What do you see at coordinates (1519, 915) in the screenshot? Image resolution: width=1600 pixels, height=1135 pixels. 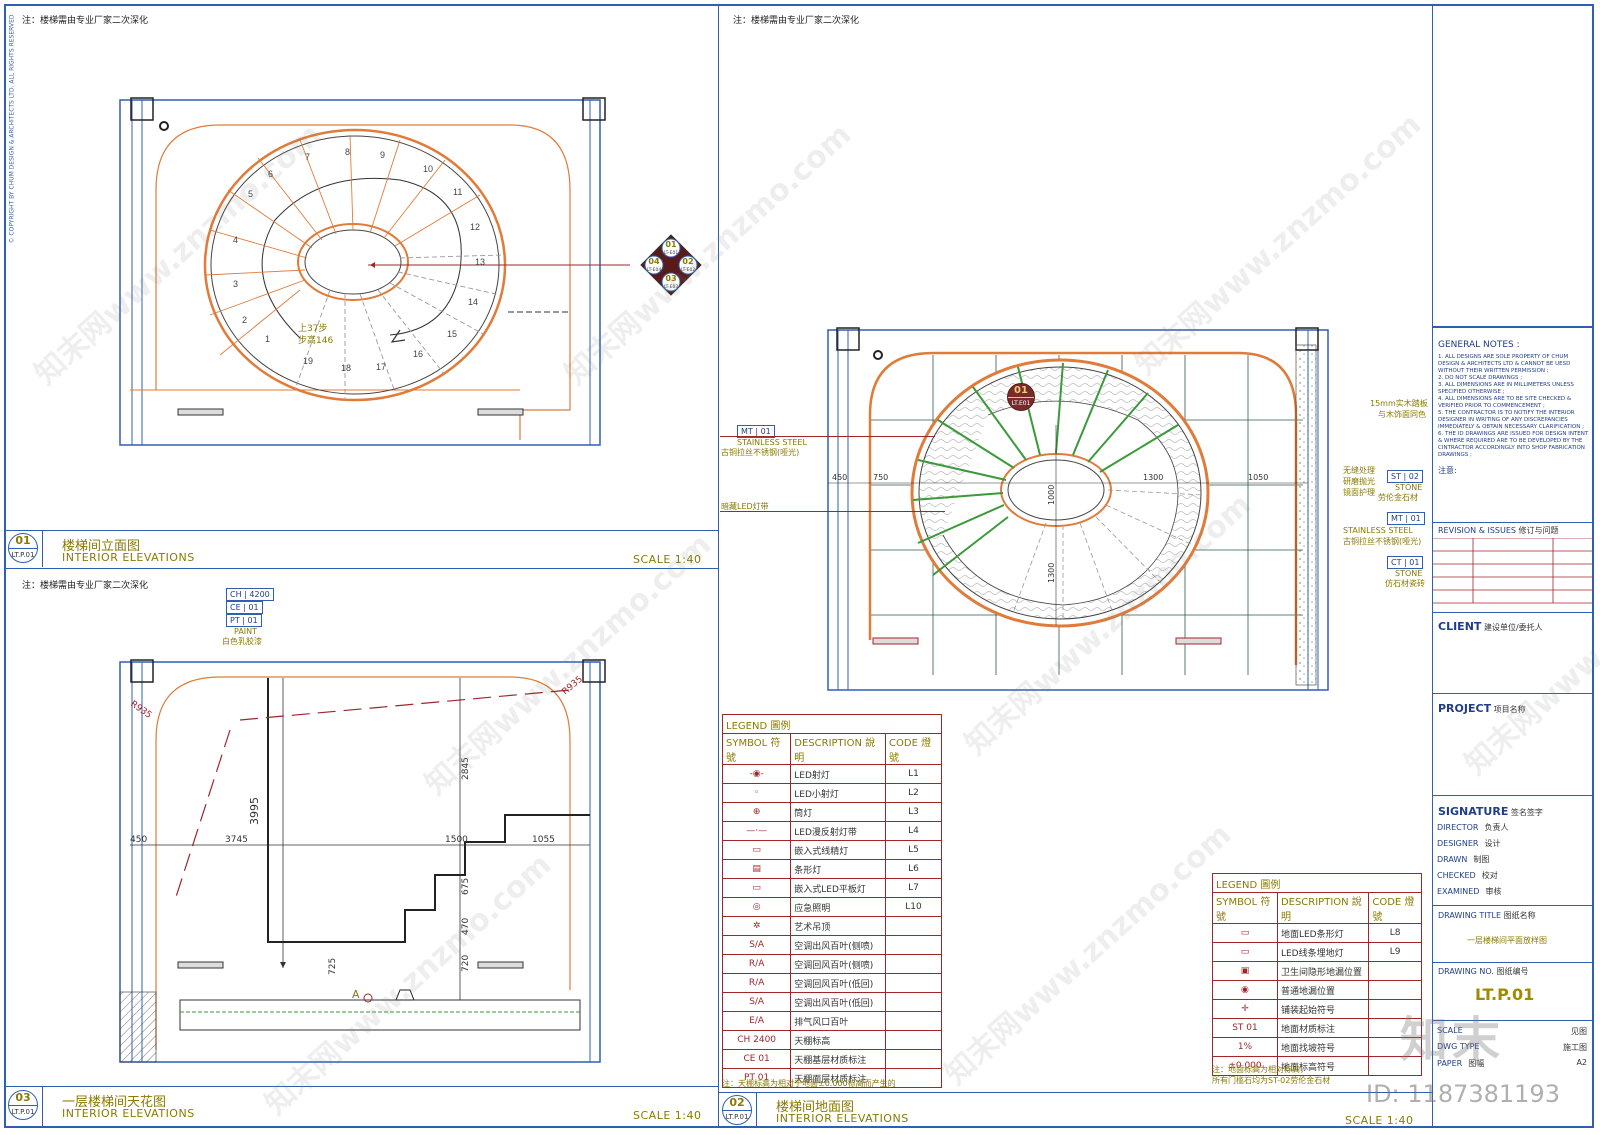 I see `tb-drawing-title-cn: 图纸名称` at bounding box center [1519, 915].